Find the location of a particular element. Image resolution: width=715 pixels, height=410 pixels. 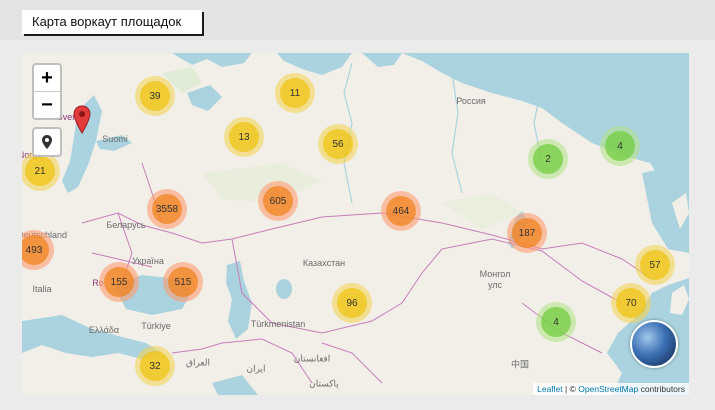

label-kazakhstan: Казахстан is located at coordinates (324, 263).